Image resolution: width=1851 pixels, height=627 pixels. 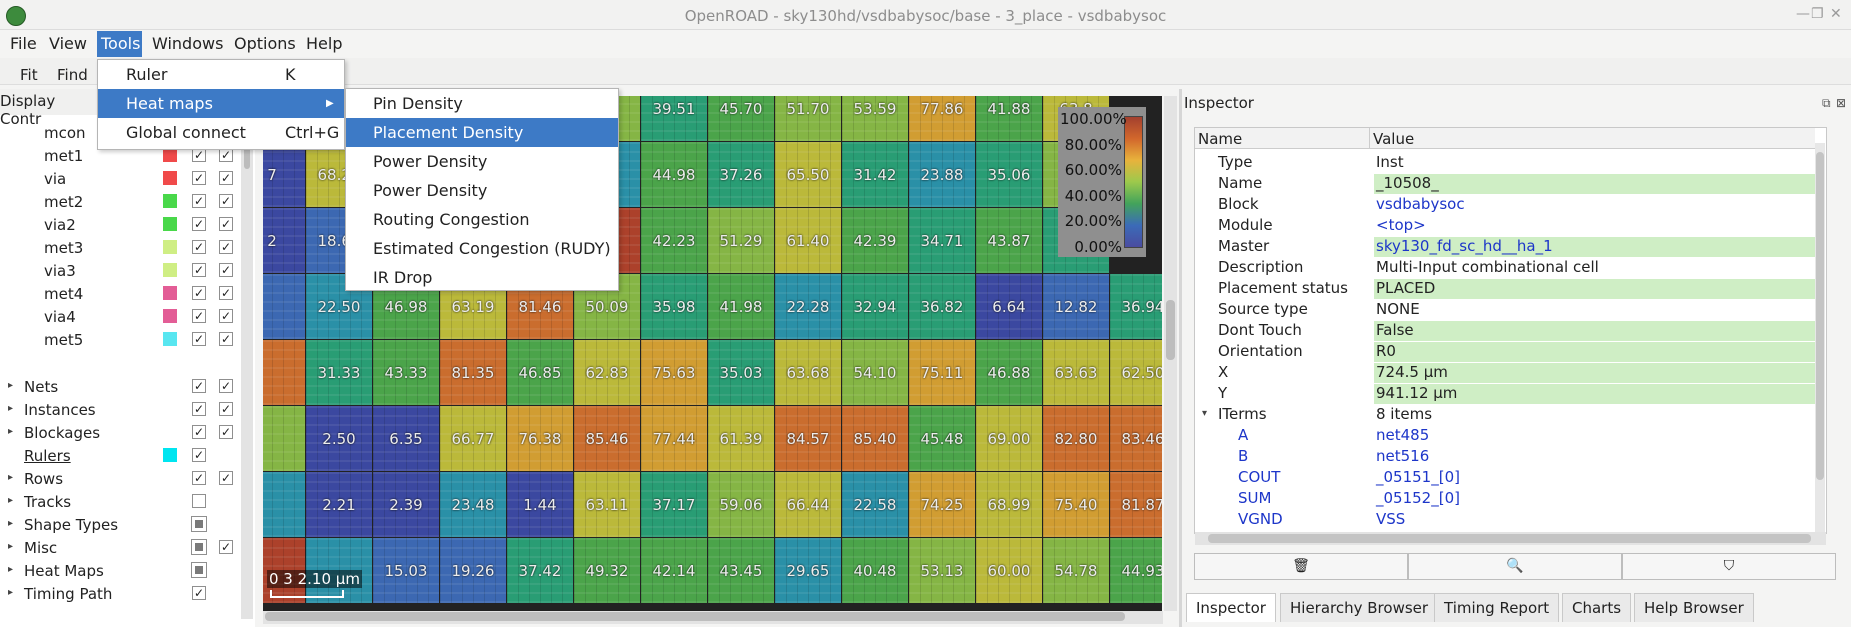 What do you see at coordinates (120, 201) in the screenshot?
I see `layer-row-met2: met2 ✓ ✓` at bounding box center [120, 201].